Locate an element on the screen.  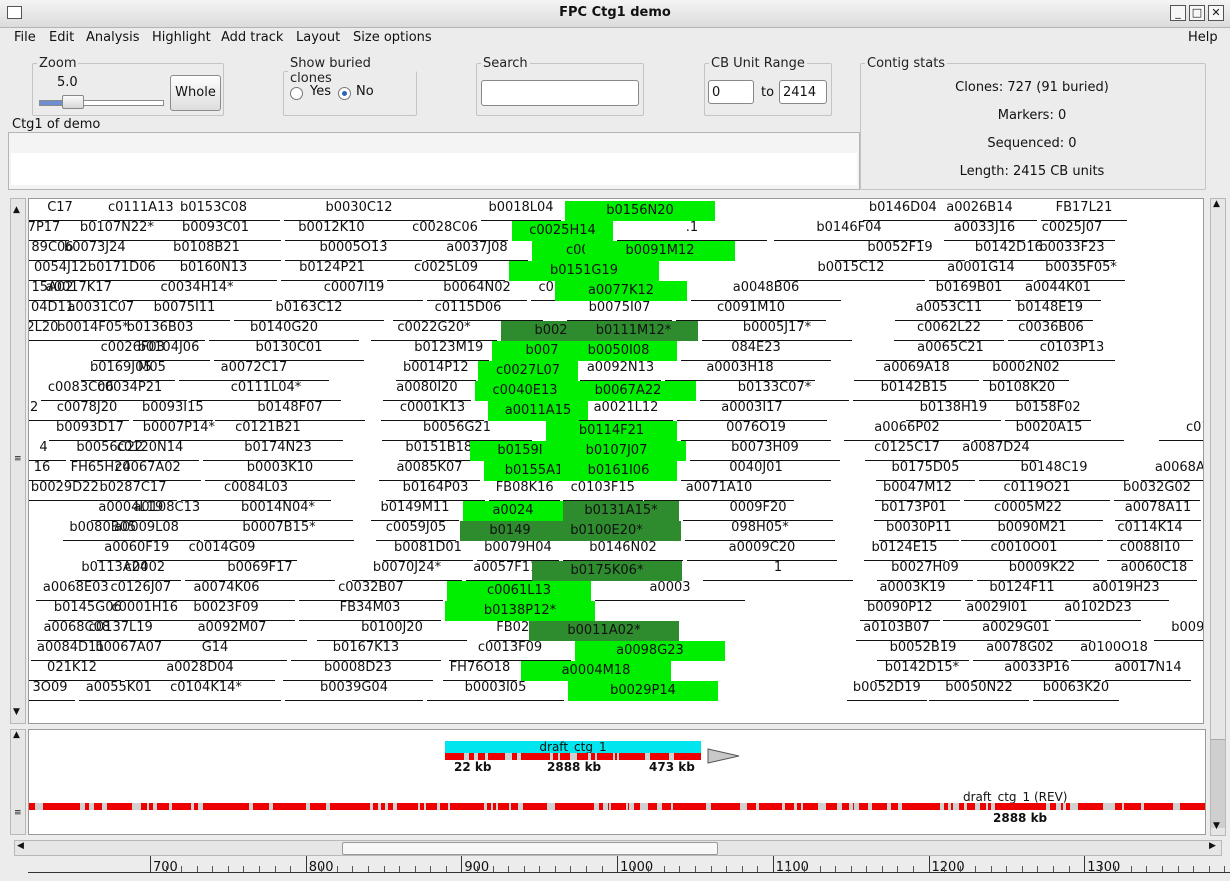
clone-b0056g21: b0056G21 is located at coordinates (457, 431).